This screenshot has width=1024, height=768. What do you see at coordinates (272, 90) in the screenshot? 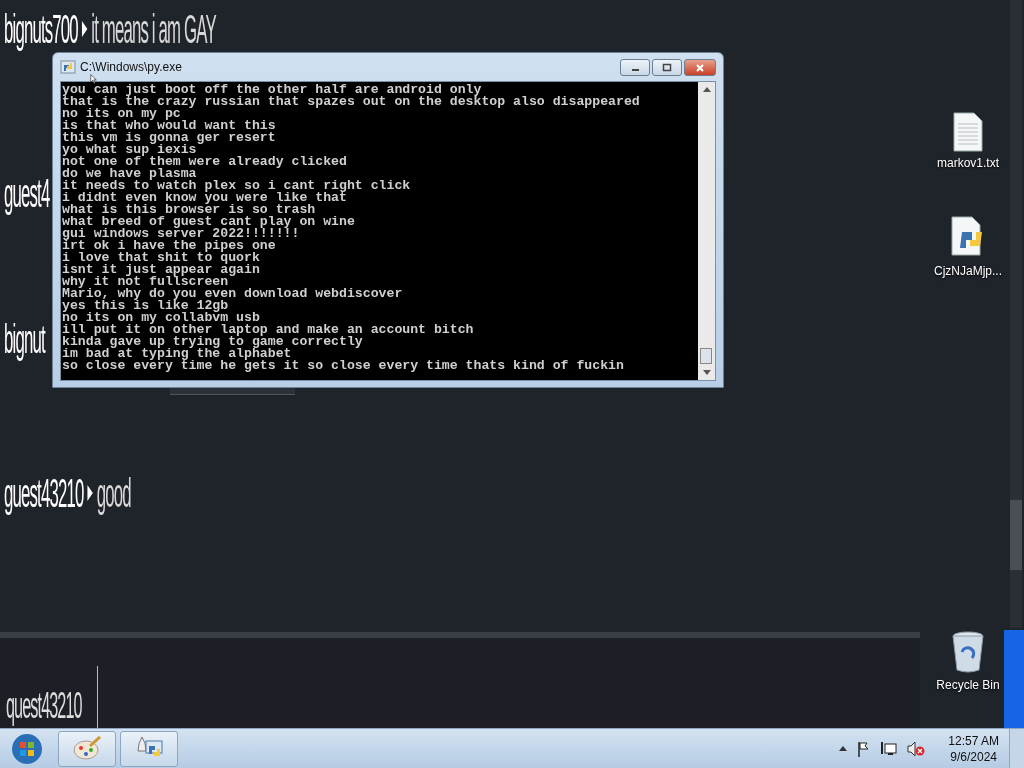
I see `console-line: you can just boot off the other half are android only` at bounding box center [272, 90].